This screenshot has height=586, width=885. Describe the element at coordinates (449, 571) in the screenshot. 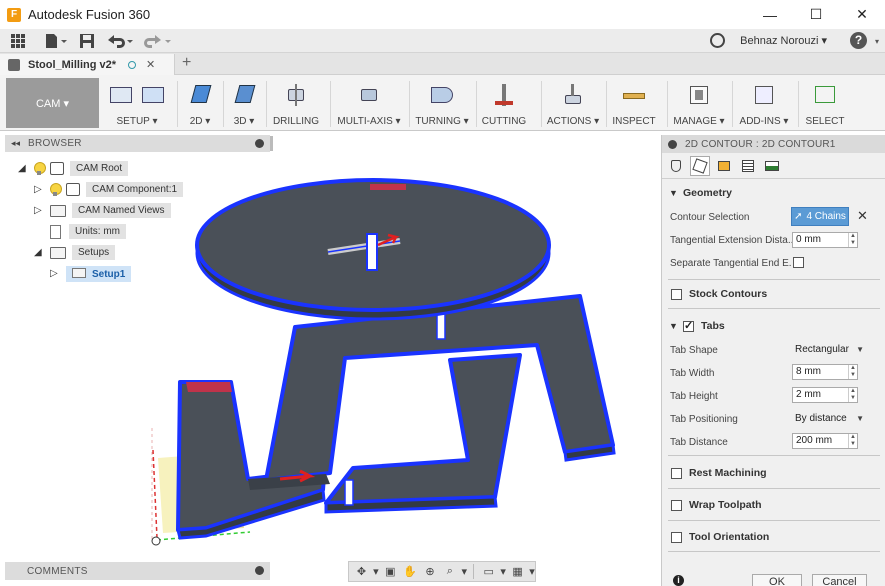

I see `zoom-window-icon: ⌕` at that location.